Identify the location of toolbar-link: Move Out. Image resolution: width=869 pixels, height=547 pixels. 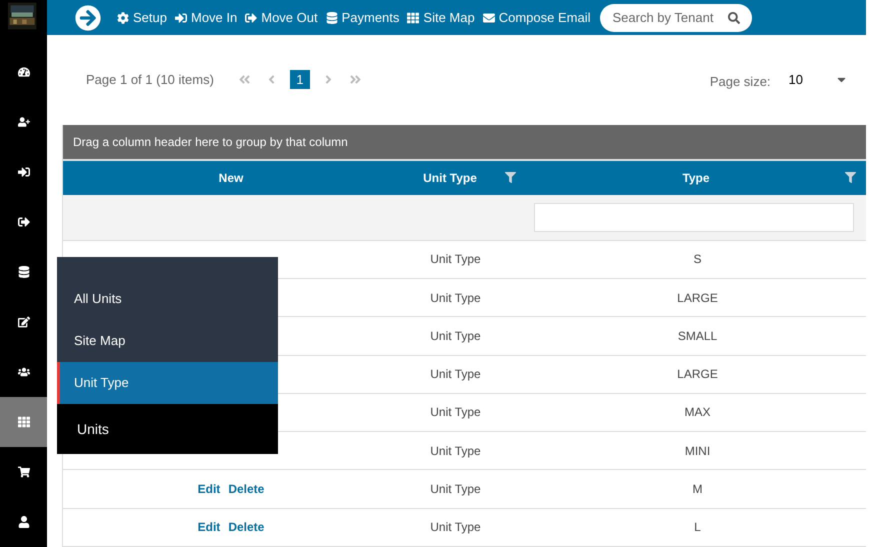
(281, 18).